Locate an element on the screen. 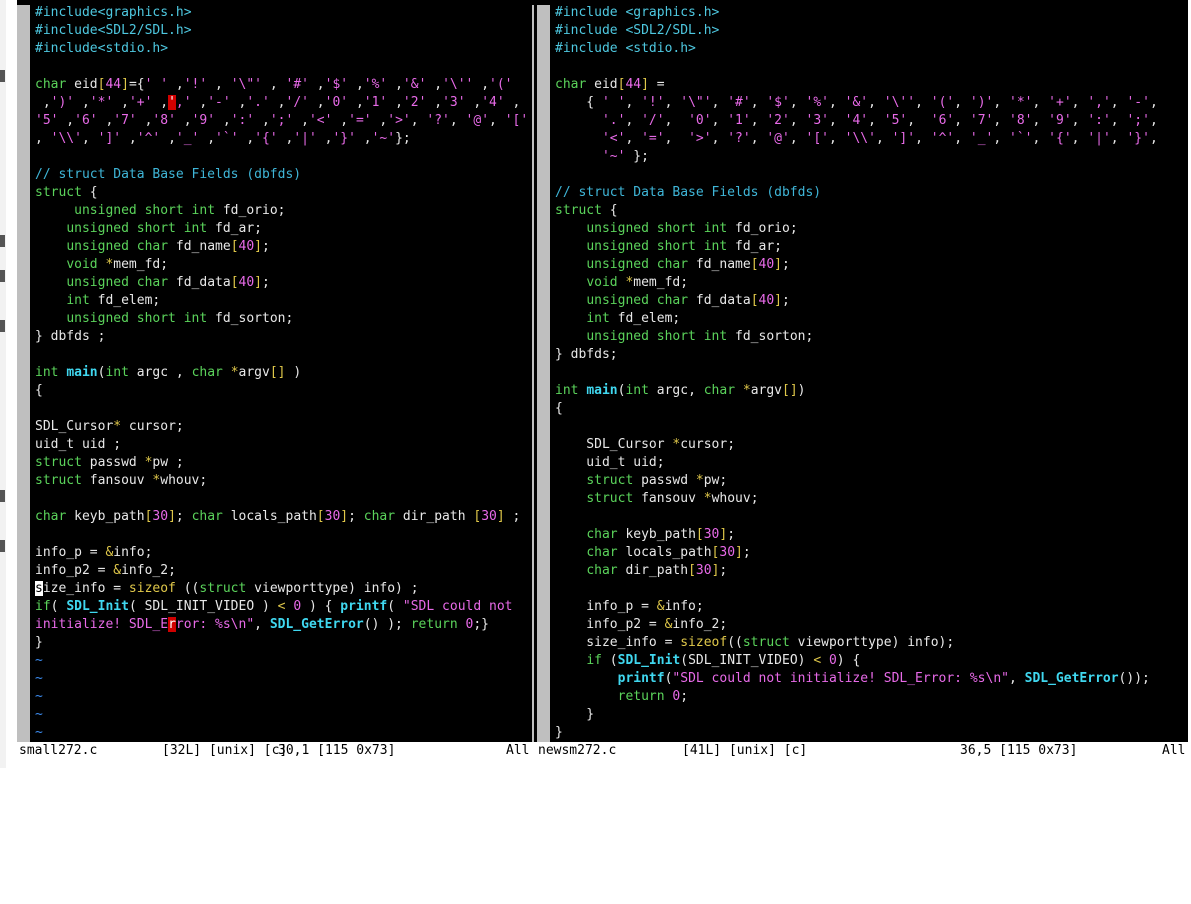 The height and width of the screenshot is (904, 1191). string-token: '%' is located at coordinates (375, 84).